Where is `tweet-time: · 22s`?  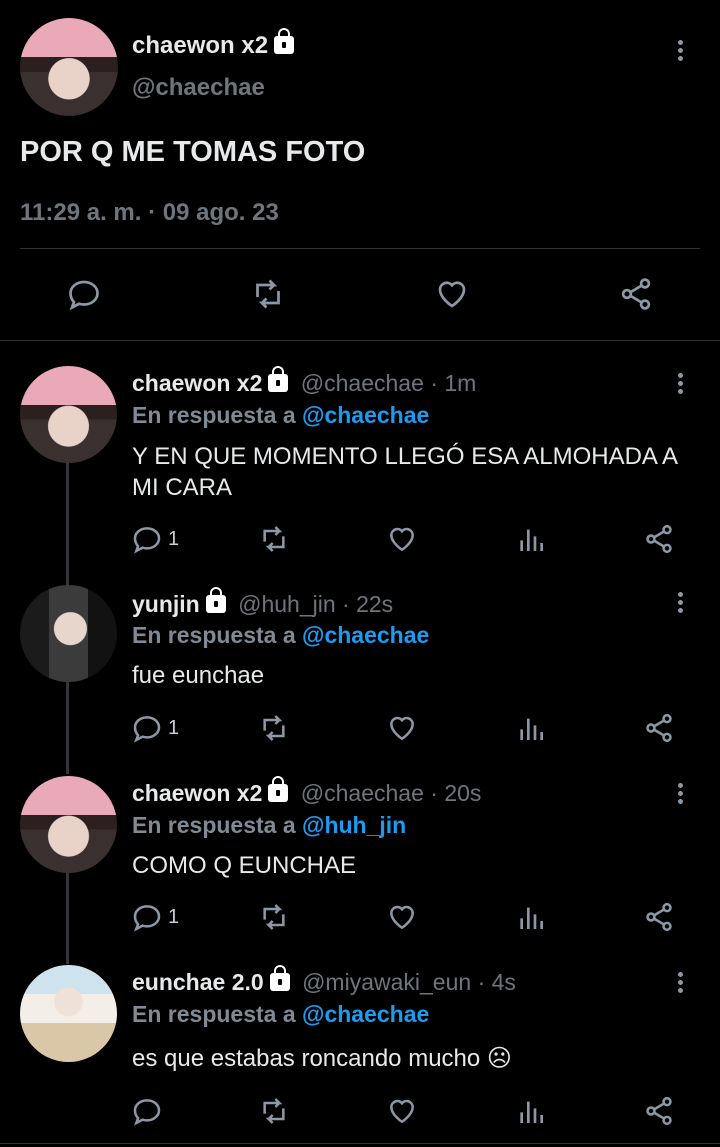 tweet-time: · 22s is located at coordinates (368, 604).